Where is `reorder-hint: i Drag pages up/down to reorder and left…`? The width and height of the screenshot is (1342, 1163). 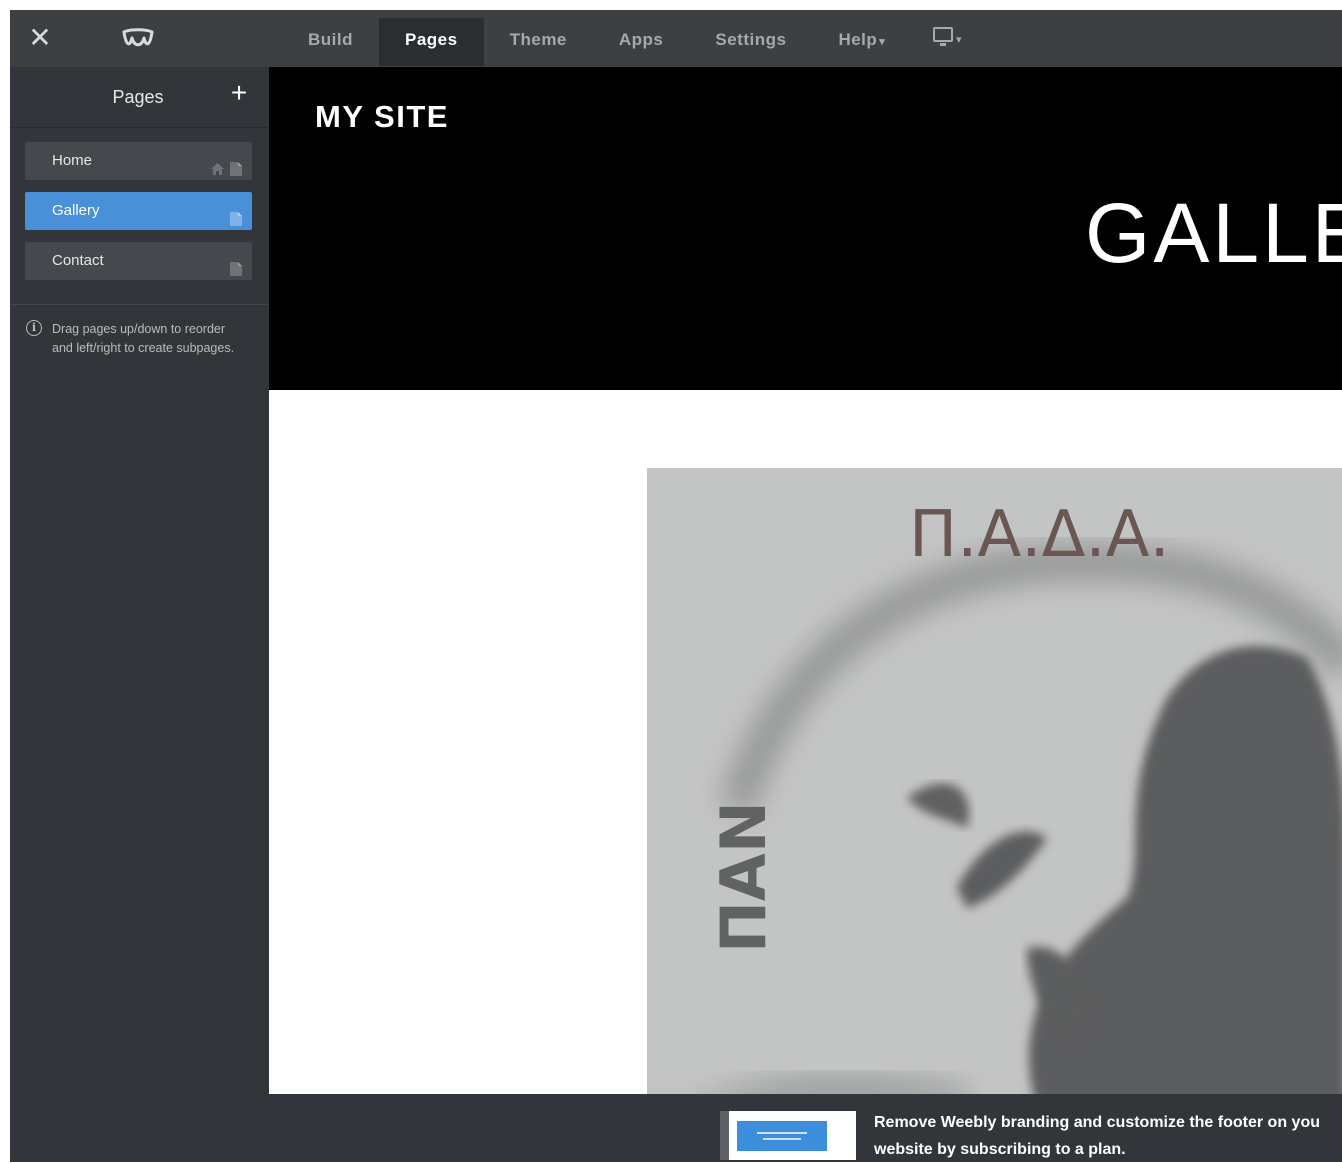
reorder-hint: i Drag pages up/down to reorder and left… is located at coordinates (146, 339).